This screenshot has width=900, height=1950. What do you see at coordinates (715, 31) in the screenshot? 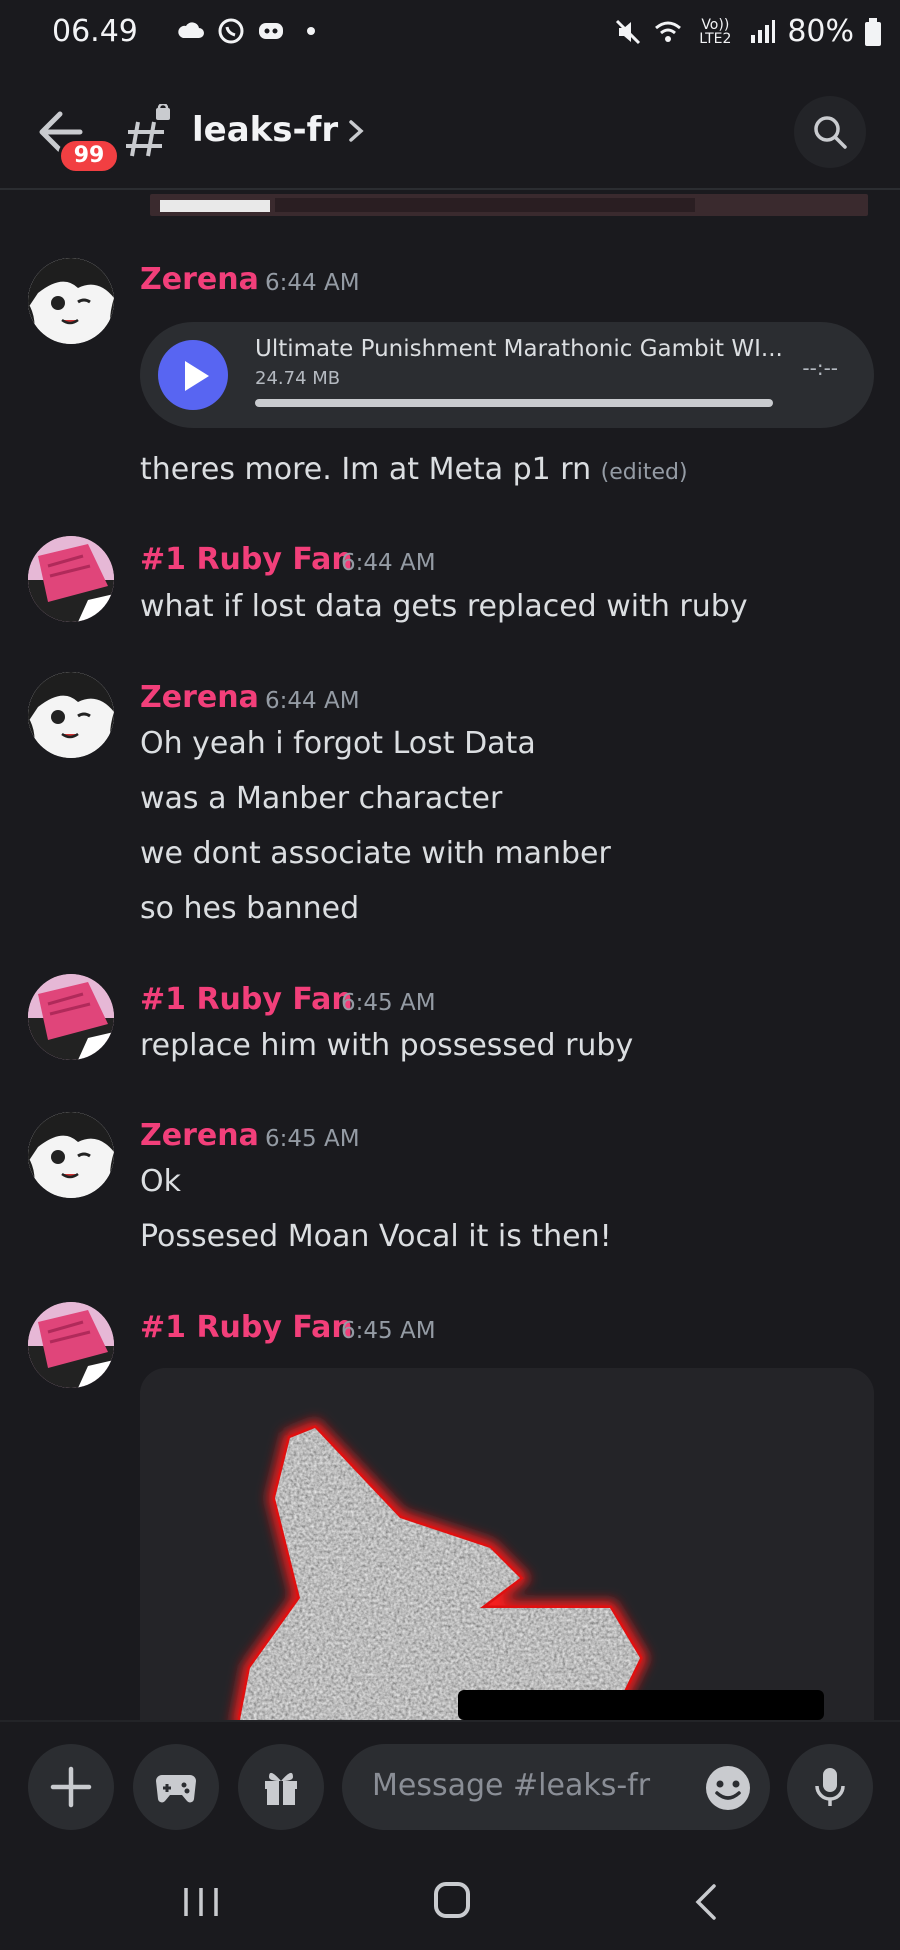
I see `network-label: Vo)) LTE2` at bounding box center [715, 31].